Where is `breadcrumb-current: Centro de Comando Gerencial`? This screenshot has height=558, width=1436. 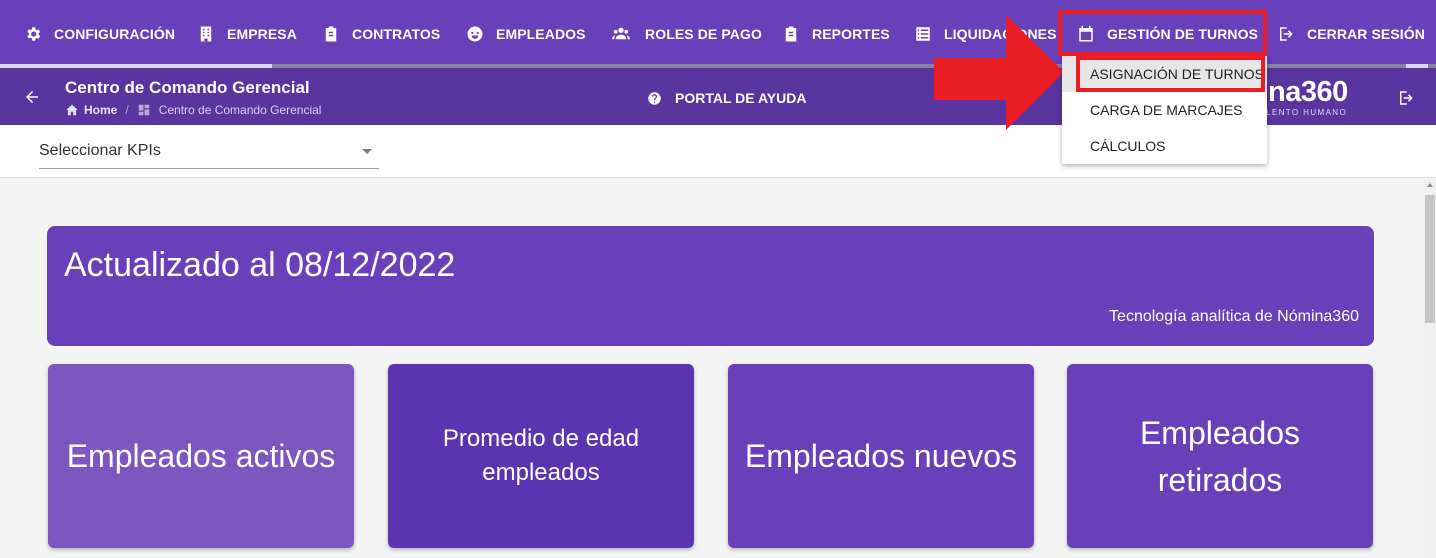
breadcrumb-current: Centro de Comando Gerencial is located at coordinates (240, 110).